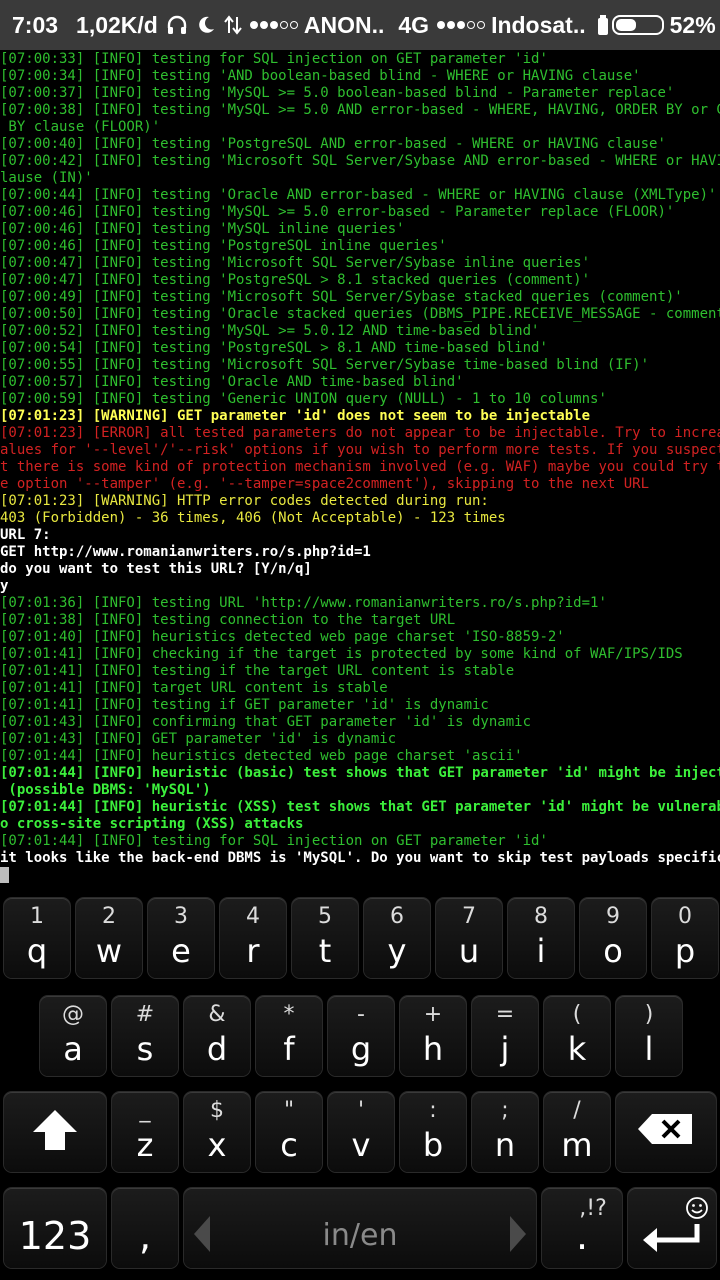  Describe the element at coordinates (233, 25) in the screenshot. I see `data-transfer-icon` at that location.